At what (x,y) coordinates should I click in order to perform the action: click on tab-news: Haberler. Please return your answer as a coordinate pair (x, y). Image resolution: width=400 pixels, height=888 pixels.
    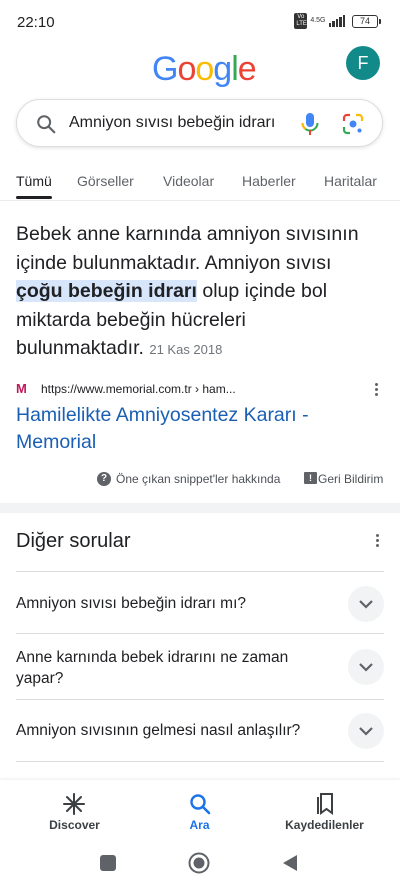
    Looking at the image, I should click on (269, 181).